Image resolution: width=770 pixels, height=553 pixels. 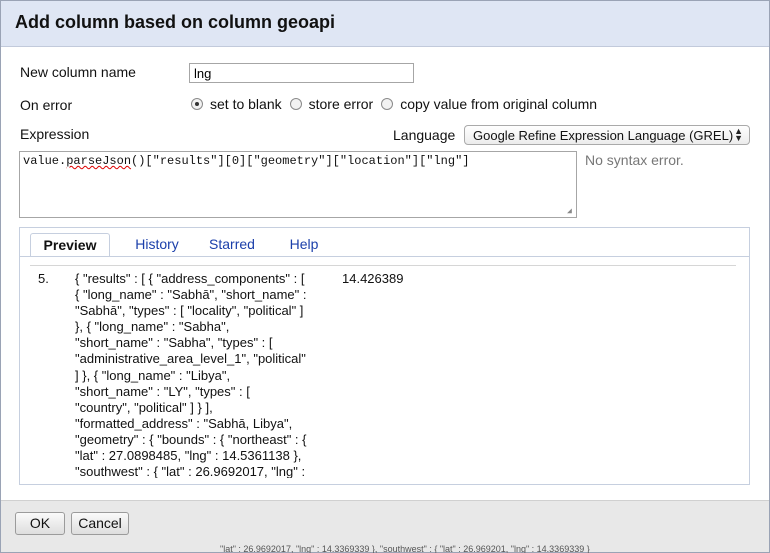 I want to click on new-column-name-input, so click(x=301, y=73).